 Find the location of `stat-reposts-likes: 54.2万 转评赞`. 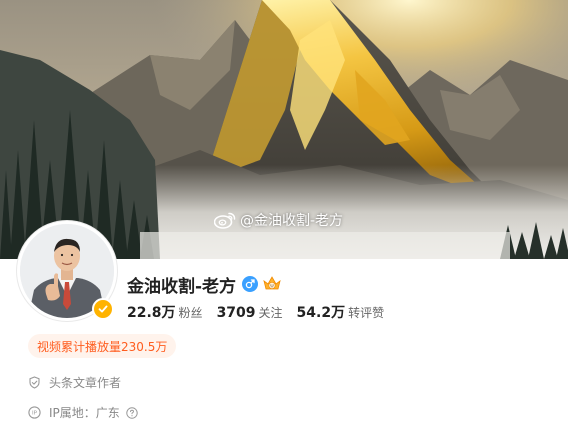

stat-reposts-likes: 54.2万 转评赞 is located at coordinates (341, 312).